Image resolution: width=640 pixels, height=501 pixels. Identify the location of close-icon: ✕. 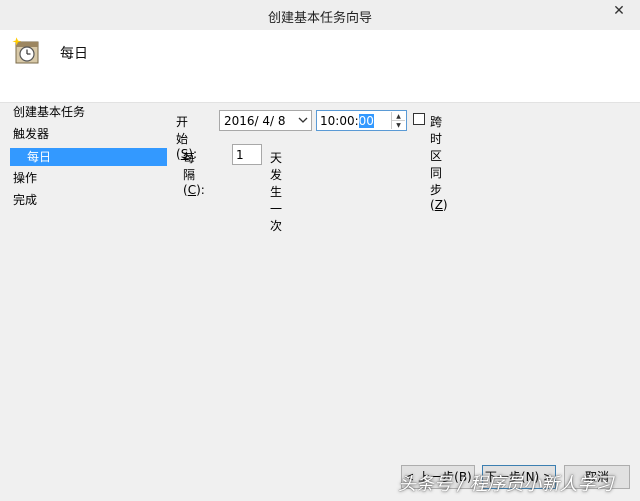
(619, 11).